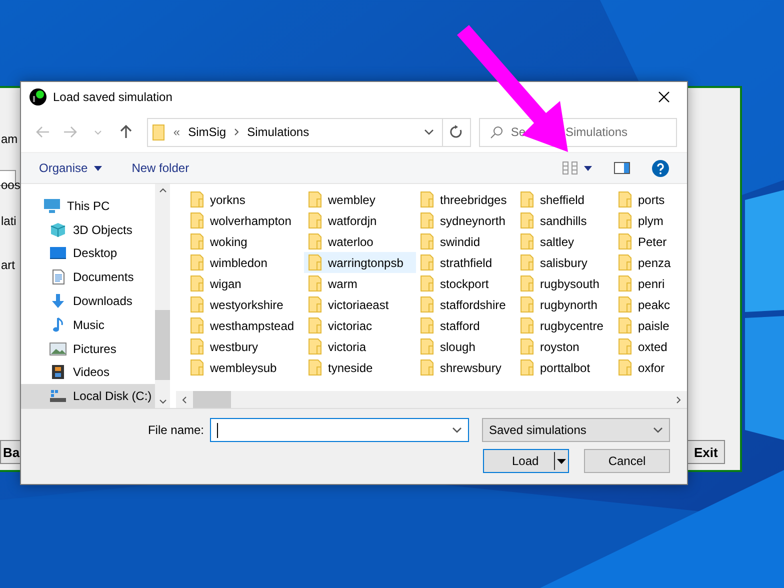 The image size is (784, 588). What do you see at coordinates (8, 221) in the screenshot?
I see `label-text: lati` at bounding box center [8, 221].